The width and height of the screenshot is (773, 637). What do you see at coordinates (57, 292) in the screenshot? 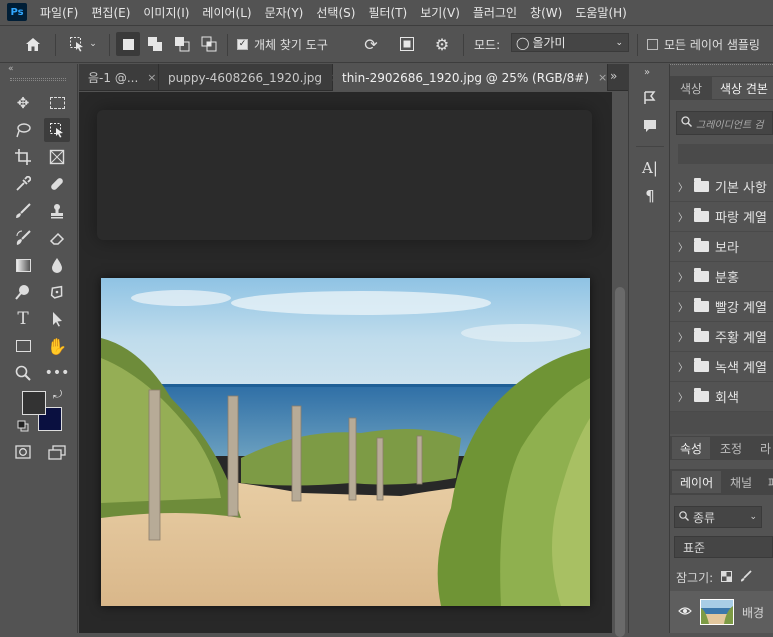
I see `pen-tool-icon` at bounding box center [57, 292].